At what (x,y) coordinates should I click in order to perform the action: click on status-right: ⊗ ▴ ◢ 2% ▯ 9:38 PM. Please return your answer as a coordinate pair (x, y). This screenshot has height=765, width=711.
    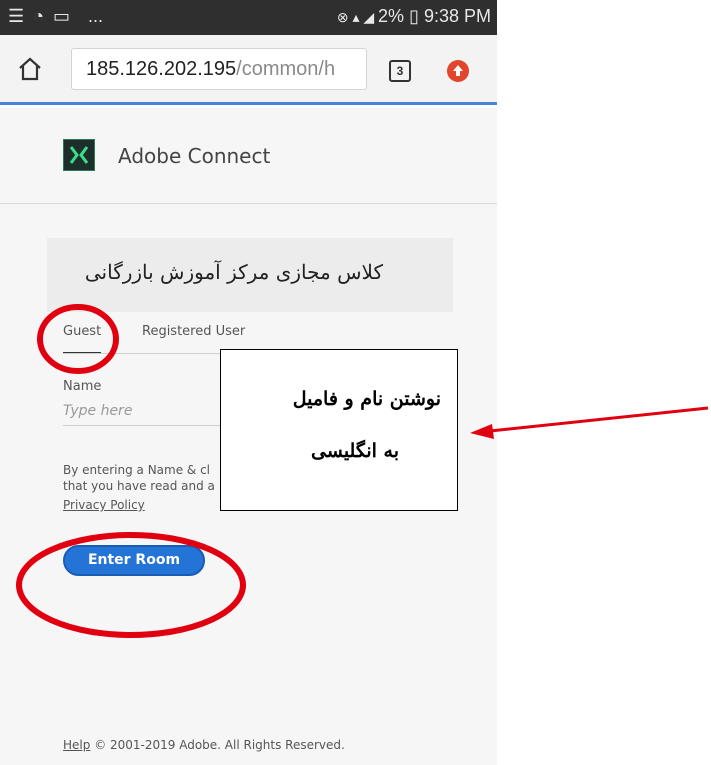
    Looking at the image, I should click on (414, 16).